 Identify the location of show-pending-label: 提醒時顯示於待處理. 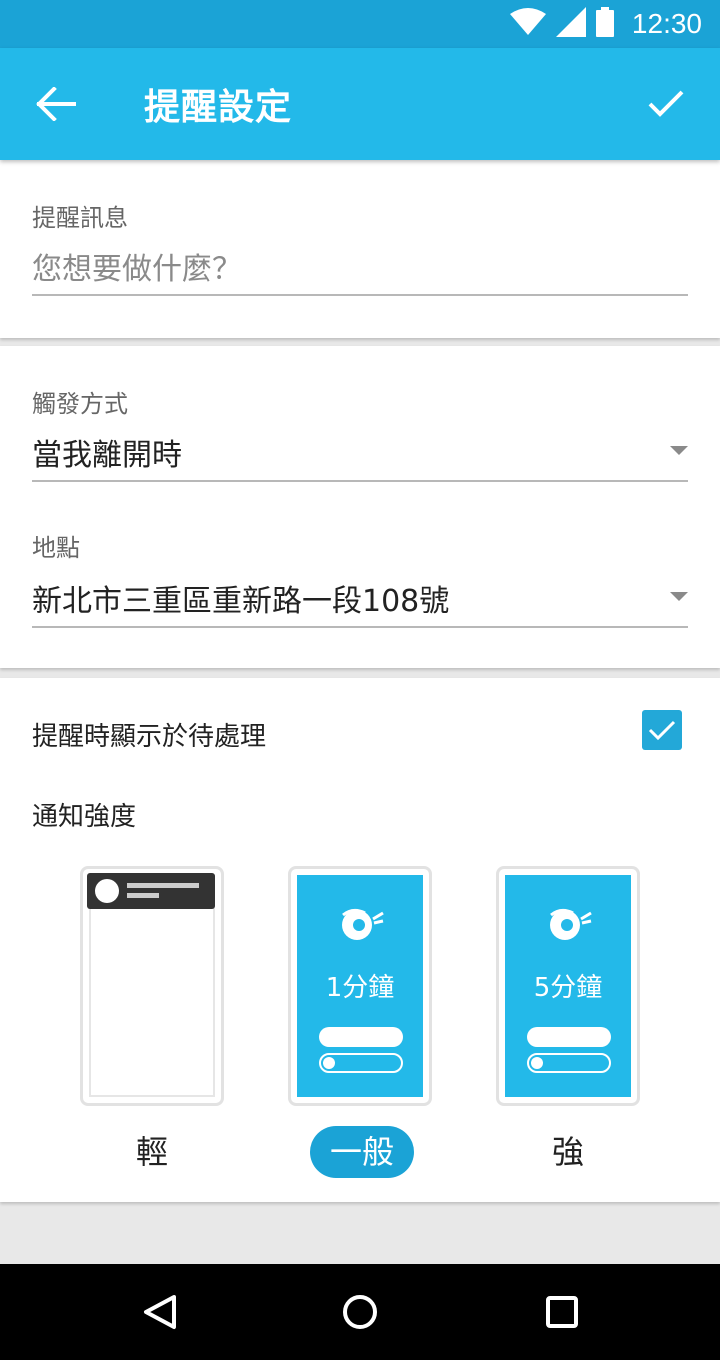
(149, 737).